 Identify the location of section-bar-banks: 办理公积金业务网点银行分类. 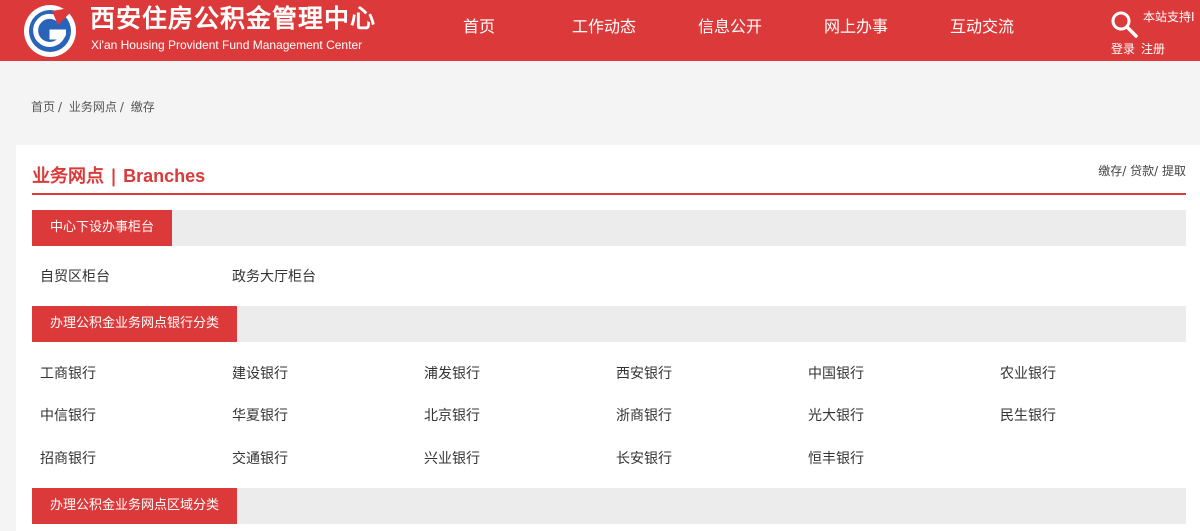
(609, 324).